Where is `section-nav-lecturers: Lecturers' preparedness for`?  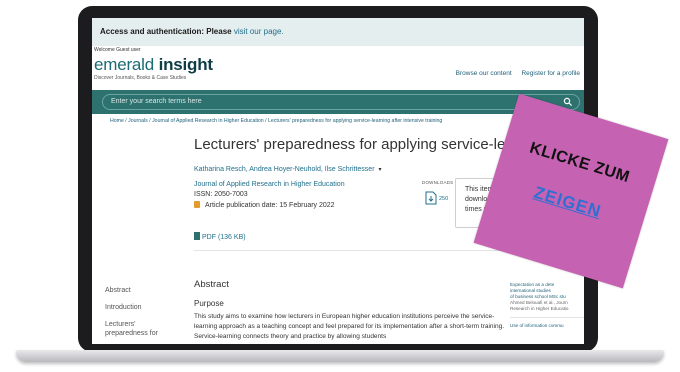 section-nav-lecturers: Lecturers' preparedness for is located at coordinates (131, 329).